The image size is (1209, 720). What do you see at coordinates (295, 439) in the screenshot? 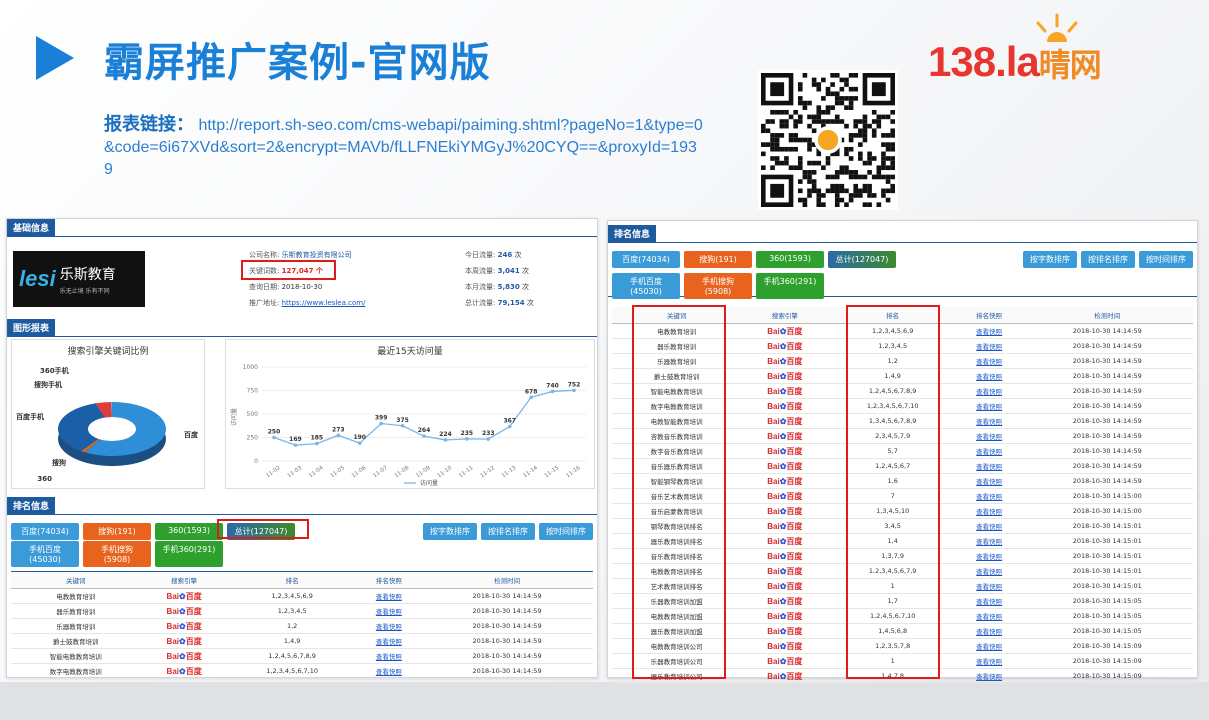
I see `data-label: 169` at bounding box center [295, 439].